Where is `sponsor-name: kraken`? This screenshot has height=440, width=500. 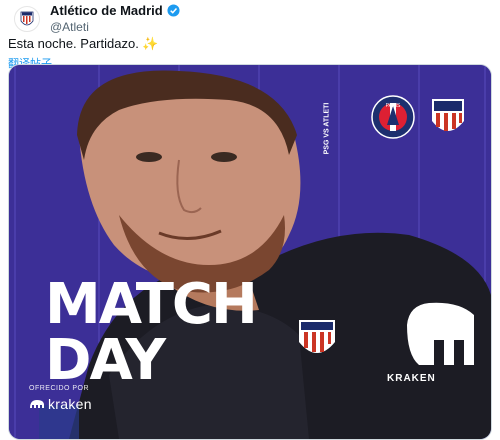
sponsor-name: kraken is located at coordinates (70, 404).